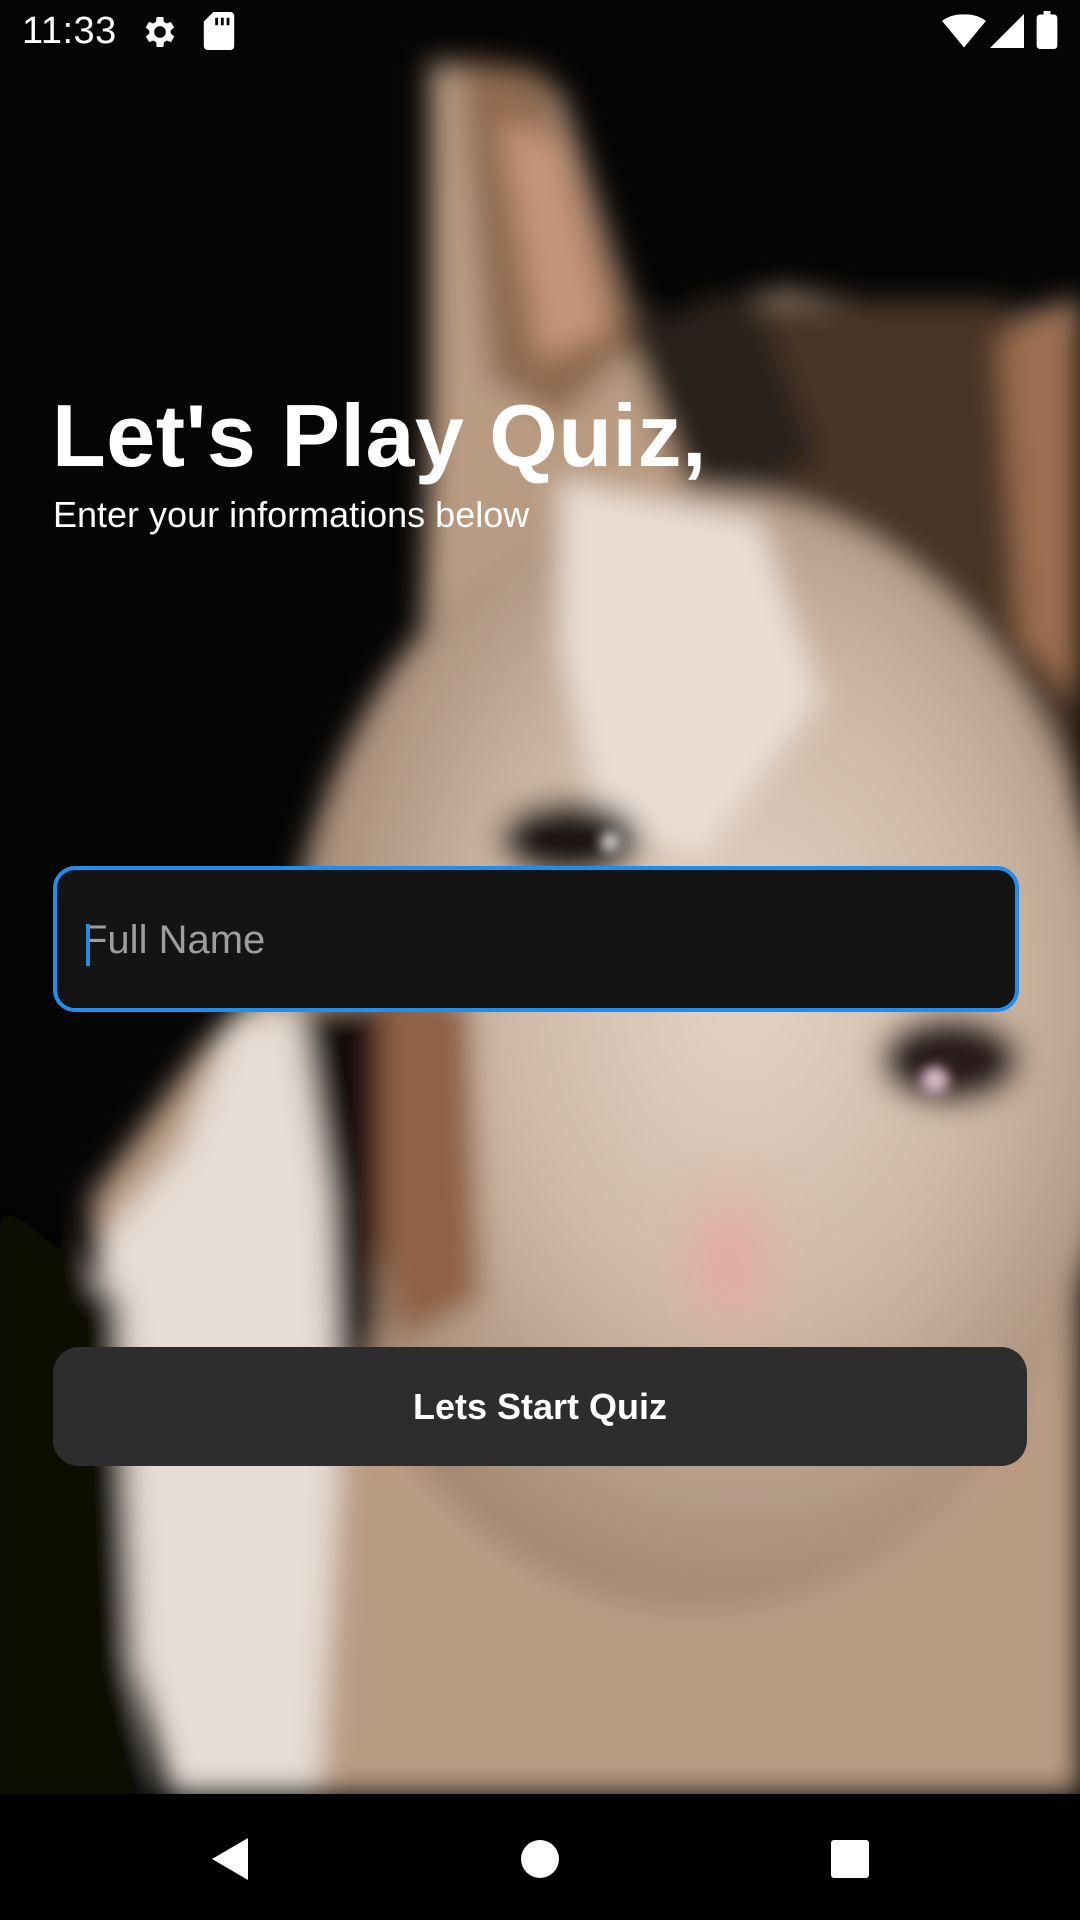 The height and width of the screenshot is (1920, 1080). Describe the element at coordinates (1047, 32) in the screenshot. I see `battery-icon` at that location.